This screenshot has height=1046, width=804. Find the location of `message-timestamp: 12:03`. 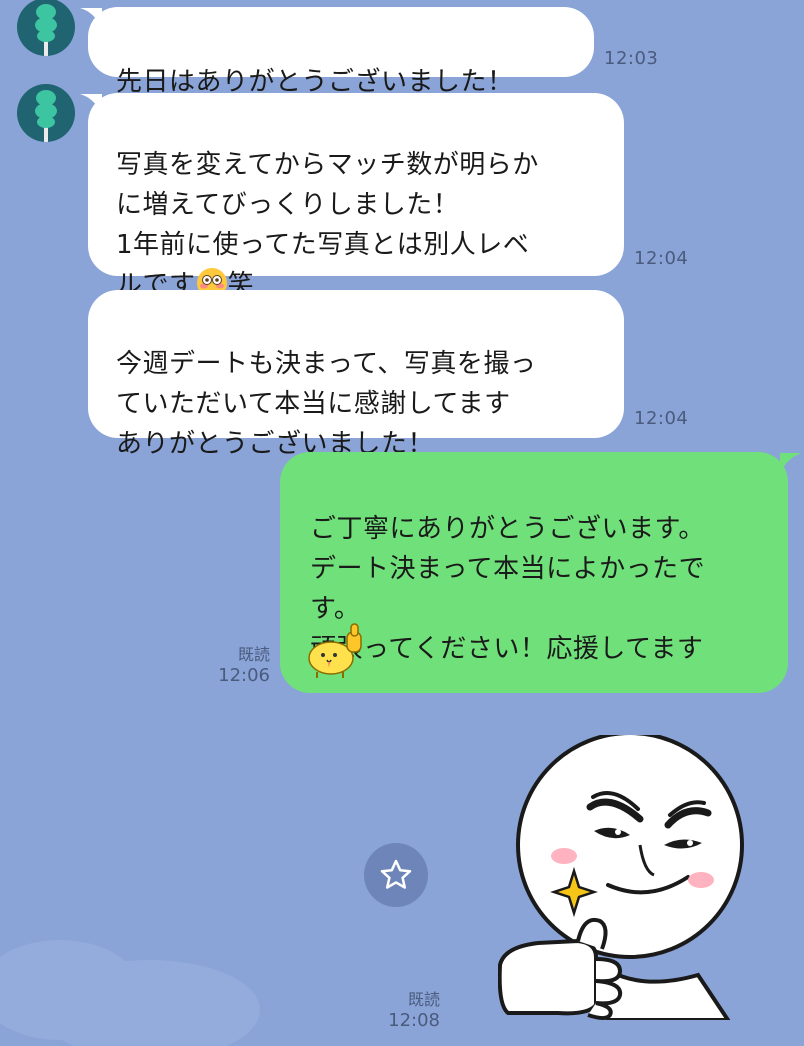

message-timestamp: 12:03 is located at coordinates (631, 58).